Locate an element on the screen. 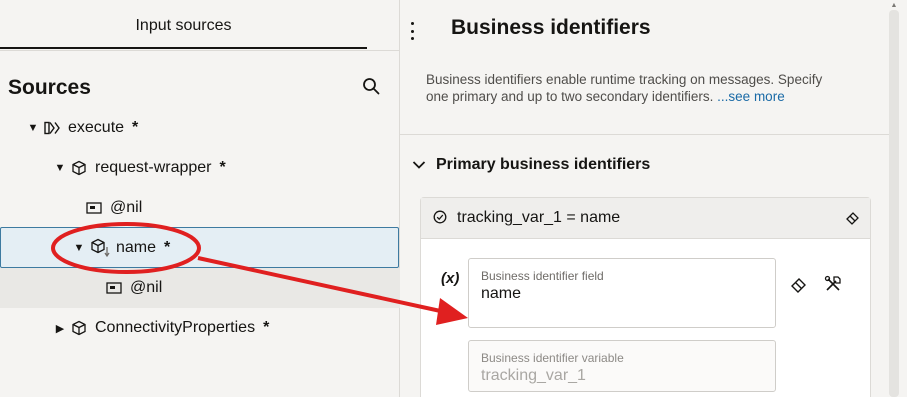 The width and height of the screenshot is (907, 397). identifier-card-header: tracking_var_1 = name is located at coordinates (645, 218).